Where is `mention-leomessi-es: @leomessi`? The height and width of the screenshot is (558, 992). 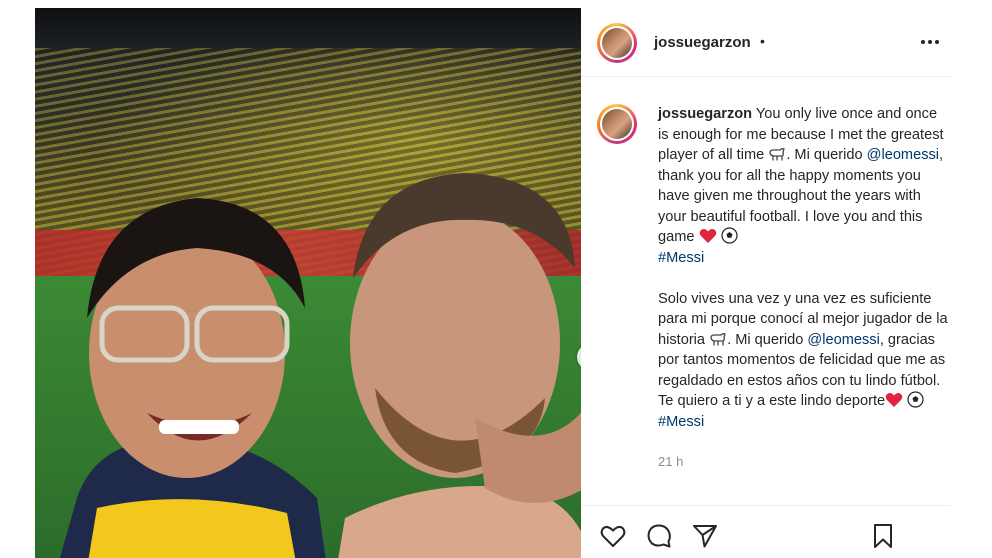
mention-leomessi-es: @leomessi is located at coordinates (843, 340).